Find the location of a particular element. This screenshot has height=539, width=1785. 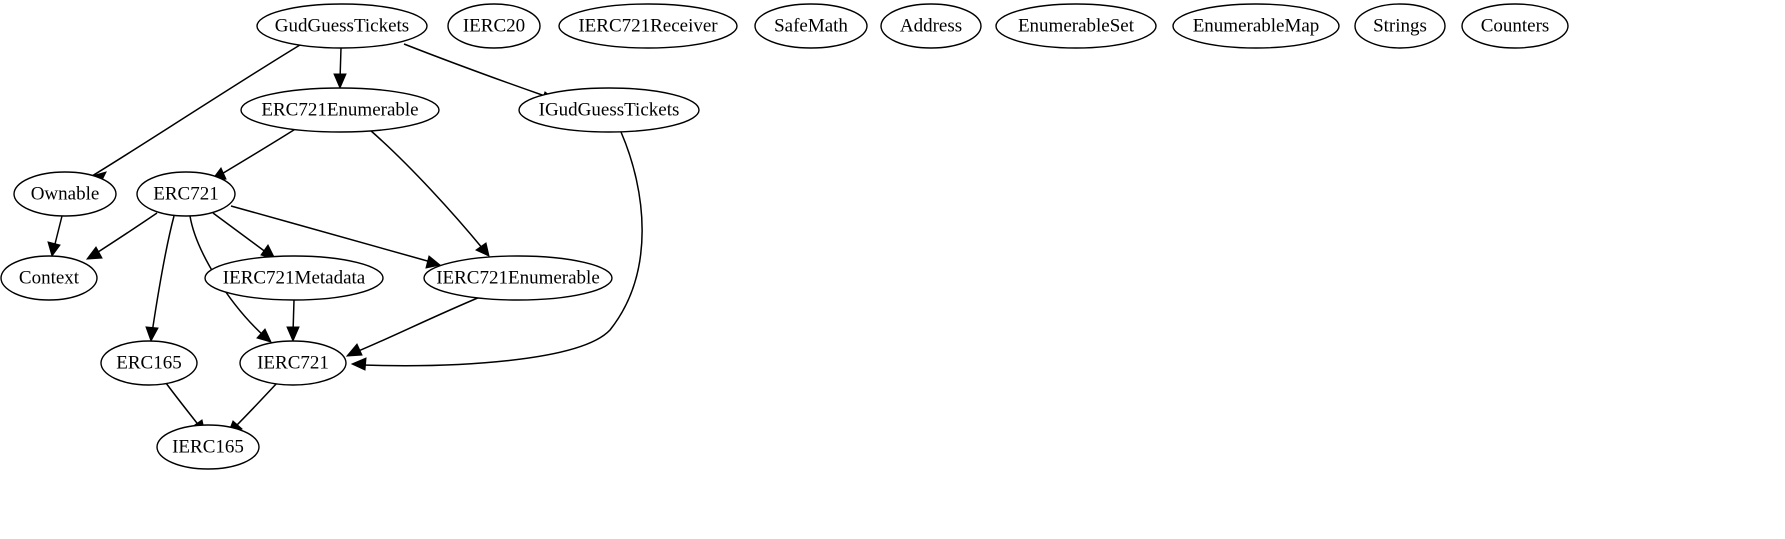

node-label: SafeMath is located at coordinates (811, 25).